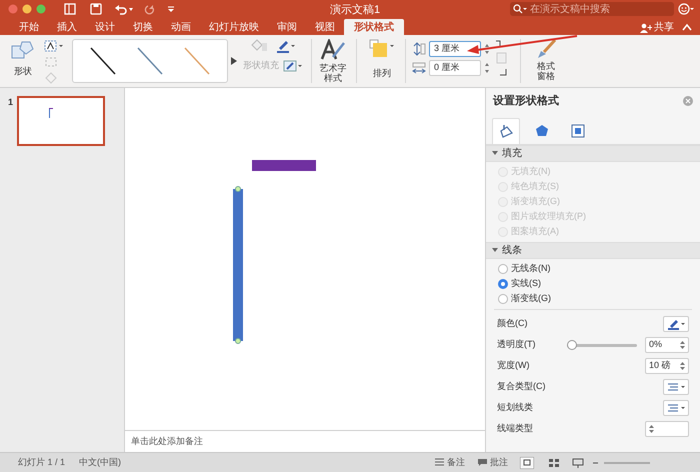 The width and height of the screenshot is (700, 472). I want to click on pane-tab, so click(506, 131).